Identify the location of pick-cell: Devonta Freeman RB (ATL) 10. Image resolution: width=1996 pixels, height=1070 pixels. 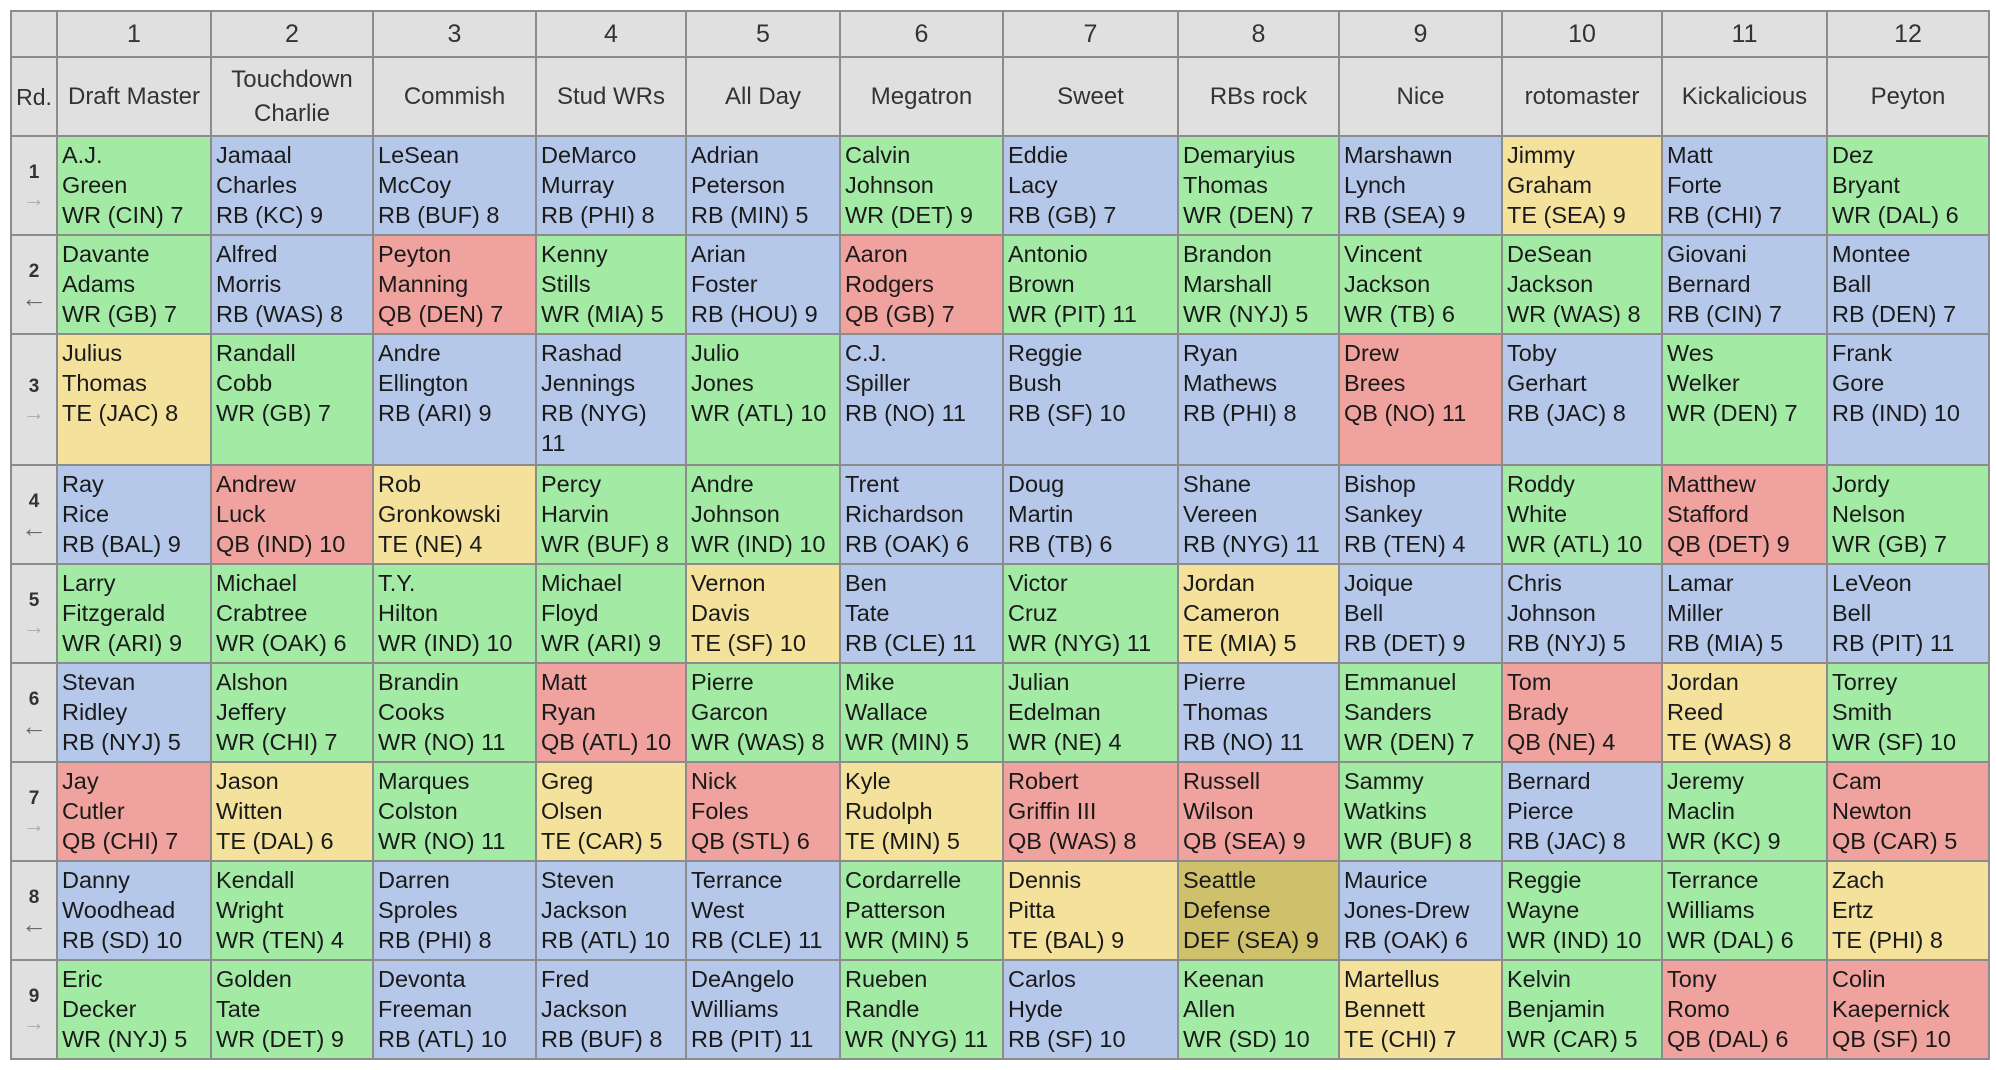
(454, 1009).